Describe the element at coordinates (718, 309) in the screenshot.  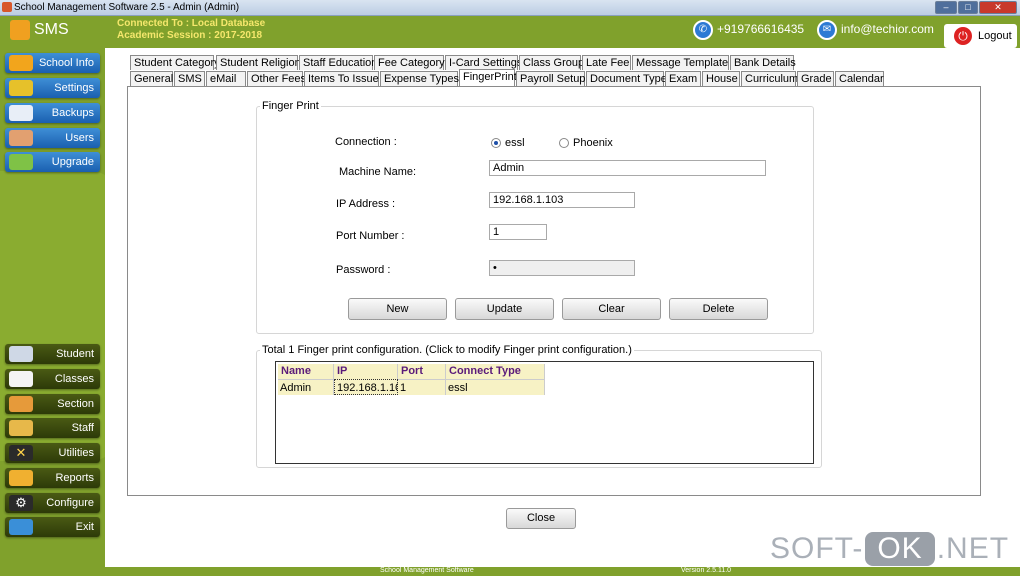
I see `delete-button: Delete` at that location.